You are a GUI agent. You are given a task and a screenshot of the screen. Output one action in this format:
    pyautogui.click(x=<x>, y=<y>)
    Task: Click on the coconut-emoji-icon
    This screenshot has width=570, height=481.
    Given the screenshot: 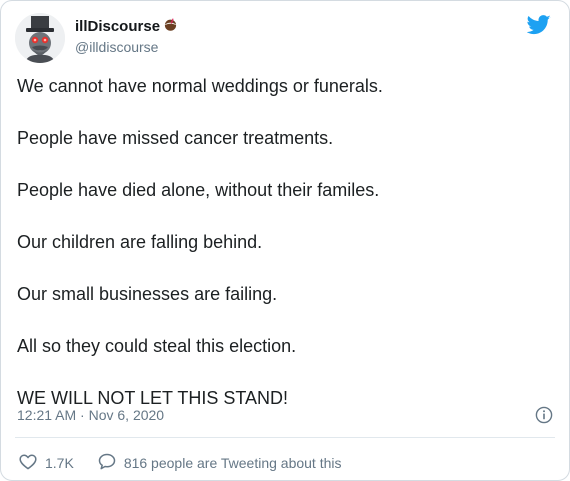 What is the action you would take?
    pyautogui.click(x=170, y=26)
    